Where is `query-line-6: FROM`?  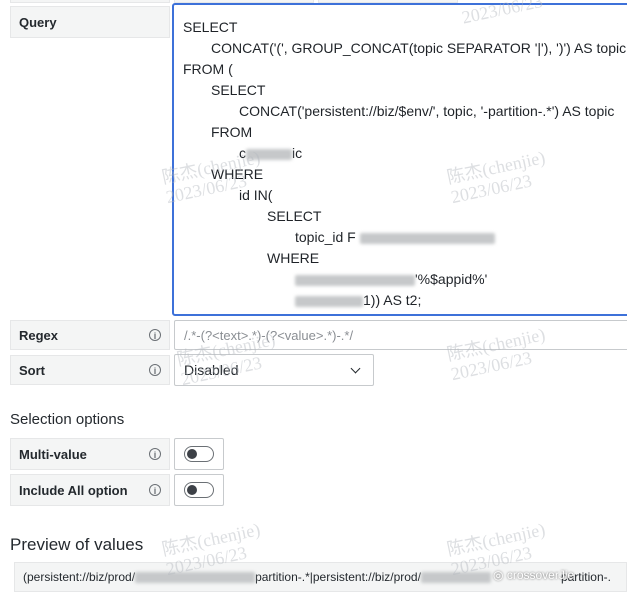
query-line-6: FROM is located at coordinates (232, 132).